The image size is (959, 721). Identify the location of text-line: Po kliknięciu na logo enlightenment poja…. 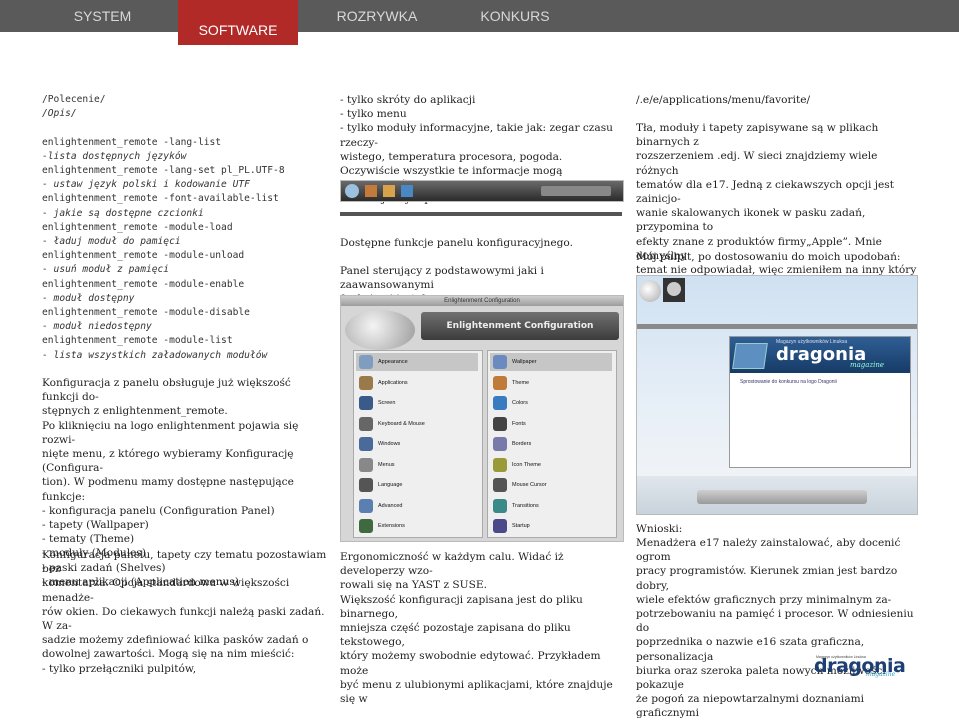
(170, 432).